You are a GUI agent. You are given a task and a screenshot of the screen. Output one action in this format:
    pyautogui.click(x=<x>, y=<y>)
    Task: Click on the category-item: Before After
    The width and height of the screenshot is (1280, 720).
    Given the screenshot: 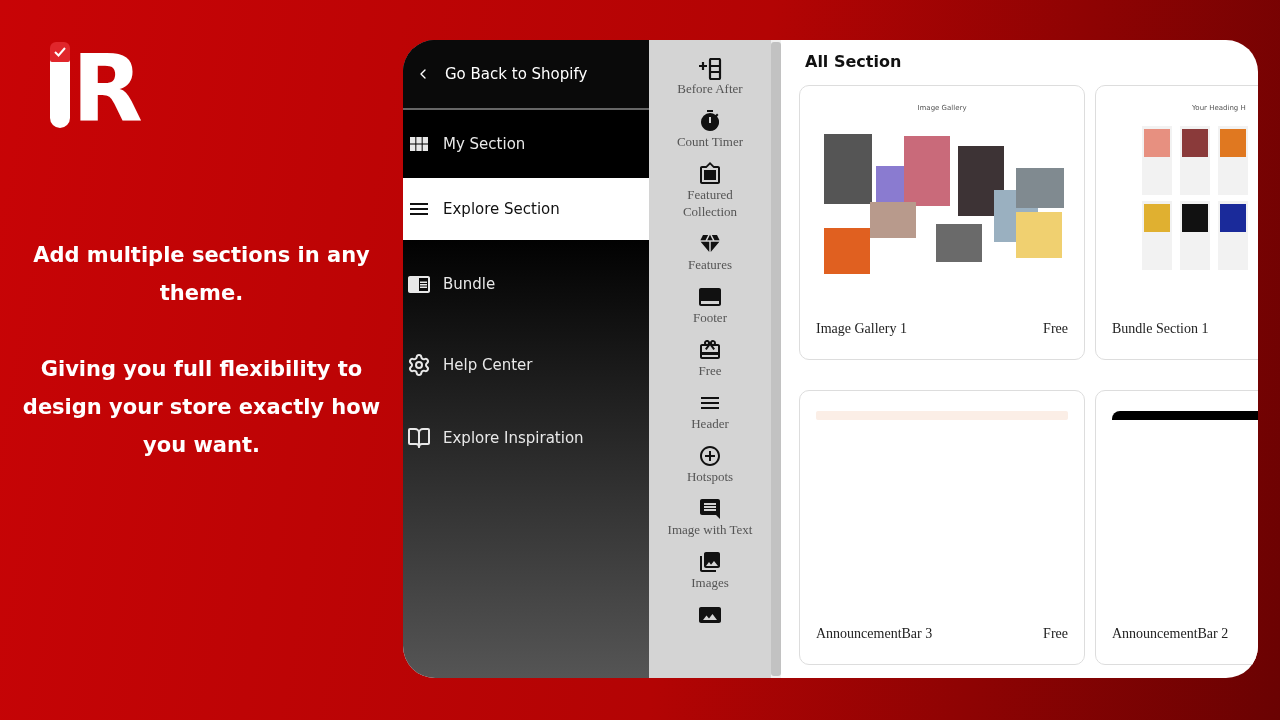 What is the action you would take?
    pyautogui.click(x=710, y=77)
    